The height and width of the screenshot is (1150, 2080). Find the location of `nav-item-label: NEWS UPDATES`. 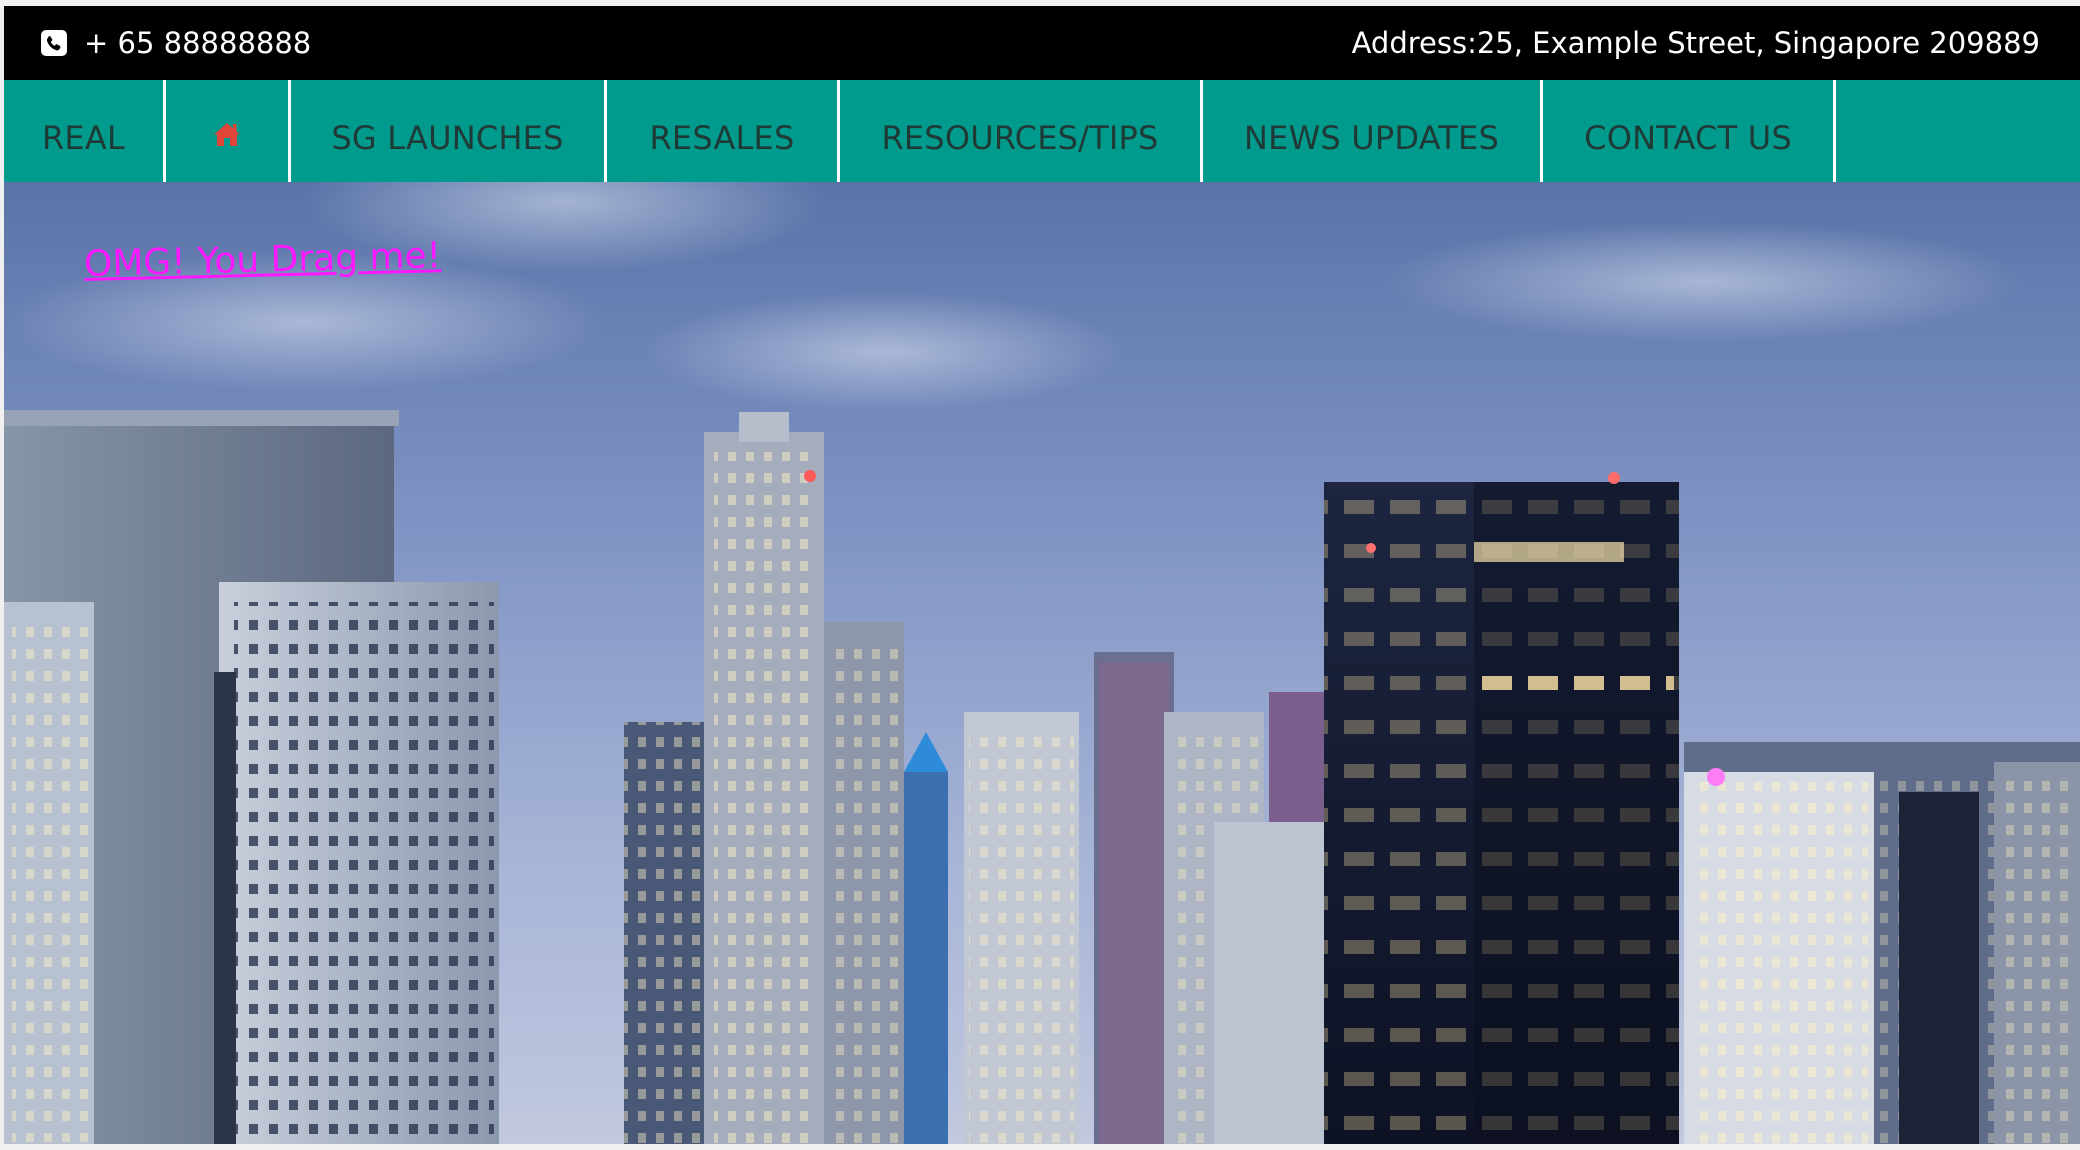

nav-item-label: NEWS UPDATES is located at coordinates (1371, 138).